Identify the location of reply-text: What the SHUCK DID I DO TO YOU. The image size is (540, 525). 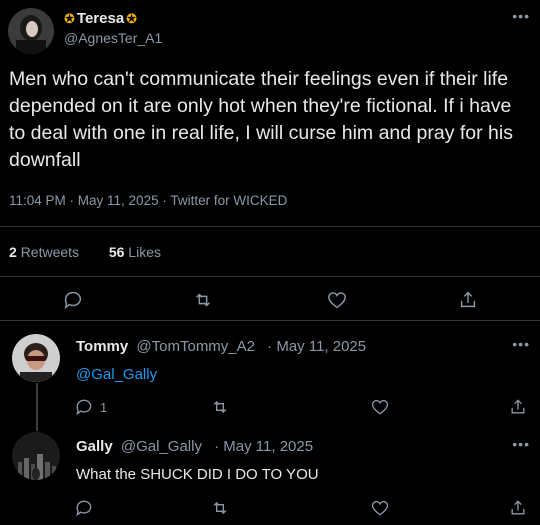
(197, 474).